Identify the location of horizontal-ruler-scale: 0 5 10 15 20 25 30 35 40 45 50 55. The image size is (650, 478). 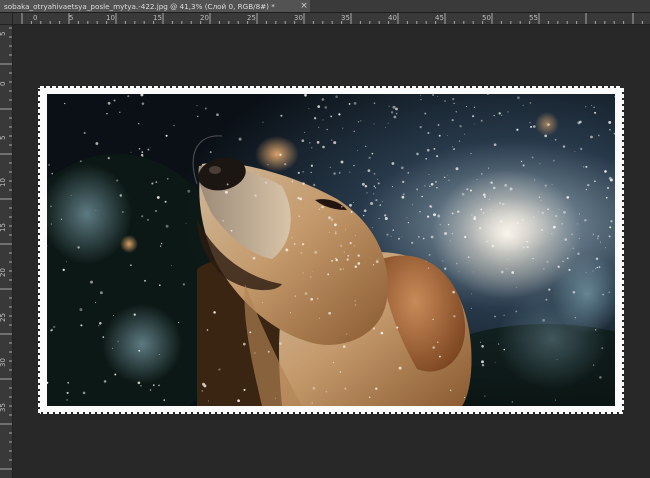
(332, 18).